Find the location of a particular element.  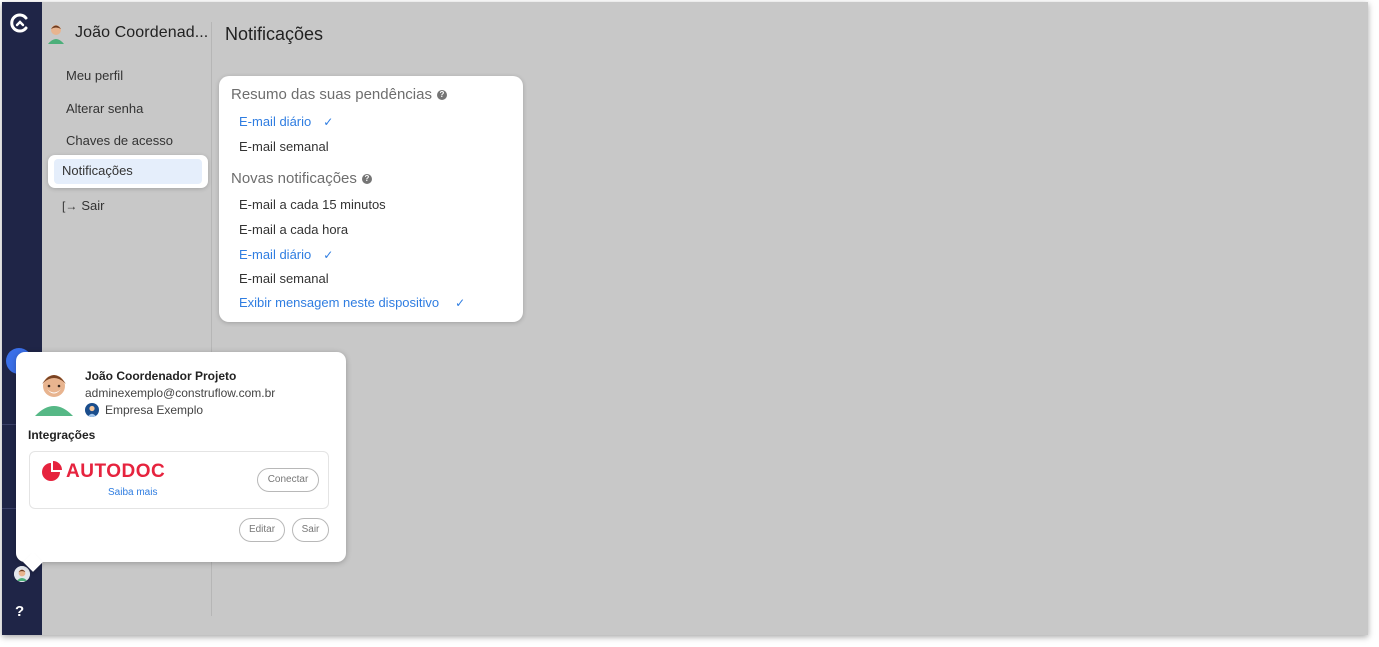

user-full-name: João Coordenador Projeto is located at coordinates (161, 376).